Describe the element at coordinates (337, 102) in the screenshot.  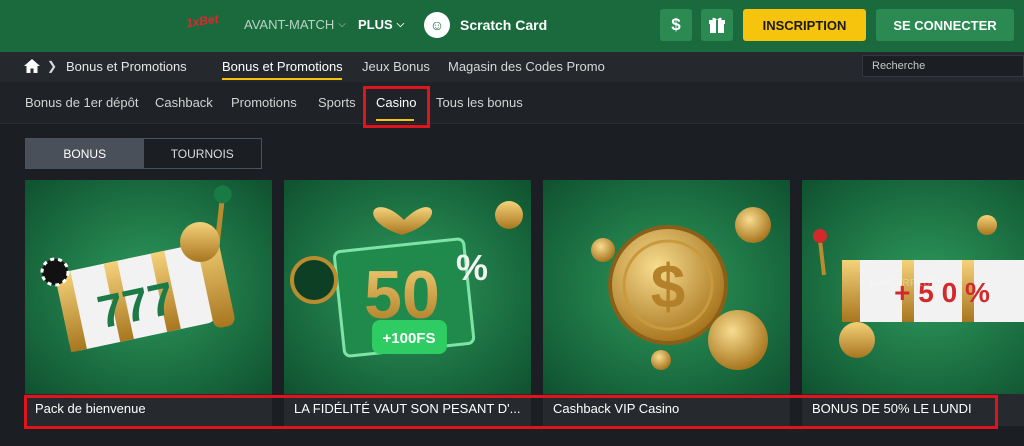
I see `category-sports: Sports` at that location.